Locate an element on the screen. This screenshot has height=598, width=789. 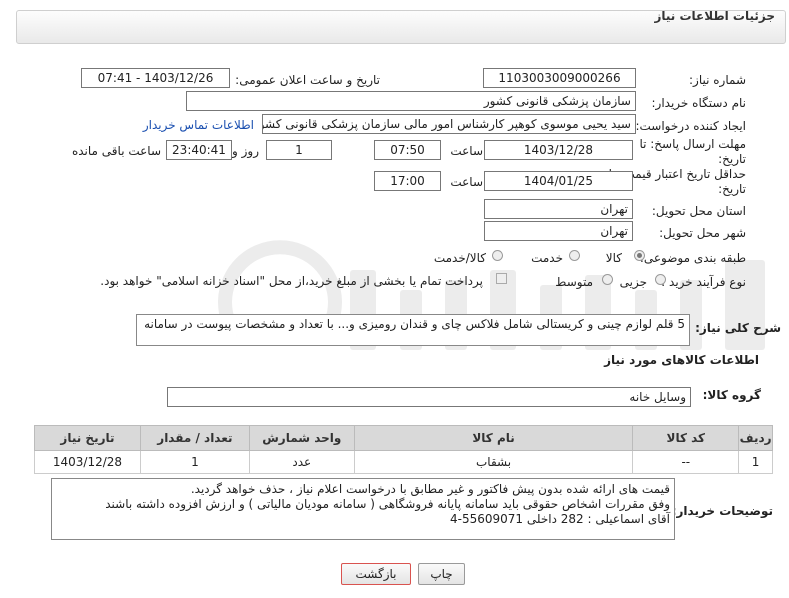
cell-unit: عدد is located at coordinates (301, 462).